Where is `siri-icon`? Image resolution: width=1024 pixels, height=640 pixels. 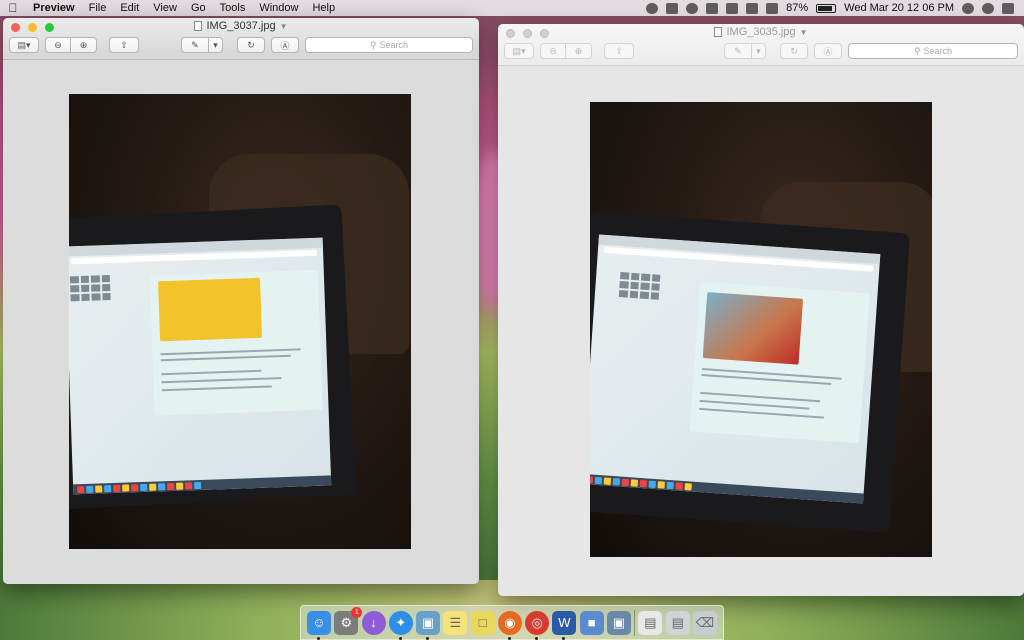 siri-icon is located at coordinates (988, 8).